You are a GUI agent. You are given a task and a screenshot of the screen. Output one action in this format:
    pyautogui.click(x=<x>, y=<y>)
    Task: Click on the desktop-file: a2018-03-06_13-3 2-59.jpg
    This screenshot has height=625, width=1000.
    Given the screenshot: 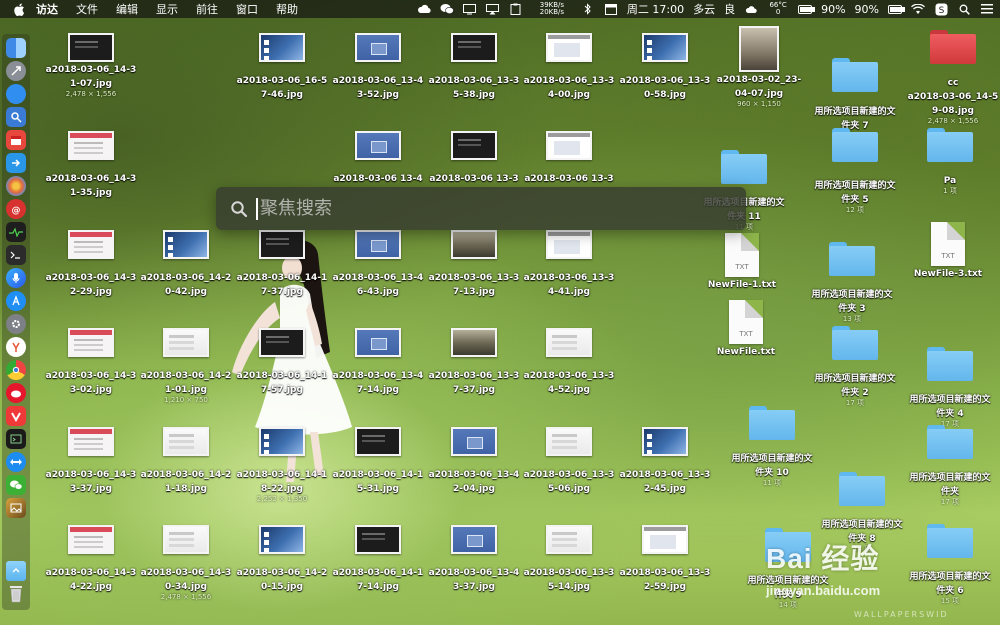 What is the action you would take?
    pyautogui.click(x=665, y=559)
    